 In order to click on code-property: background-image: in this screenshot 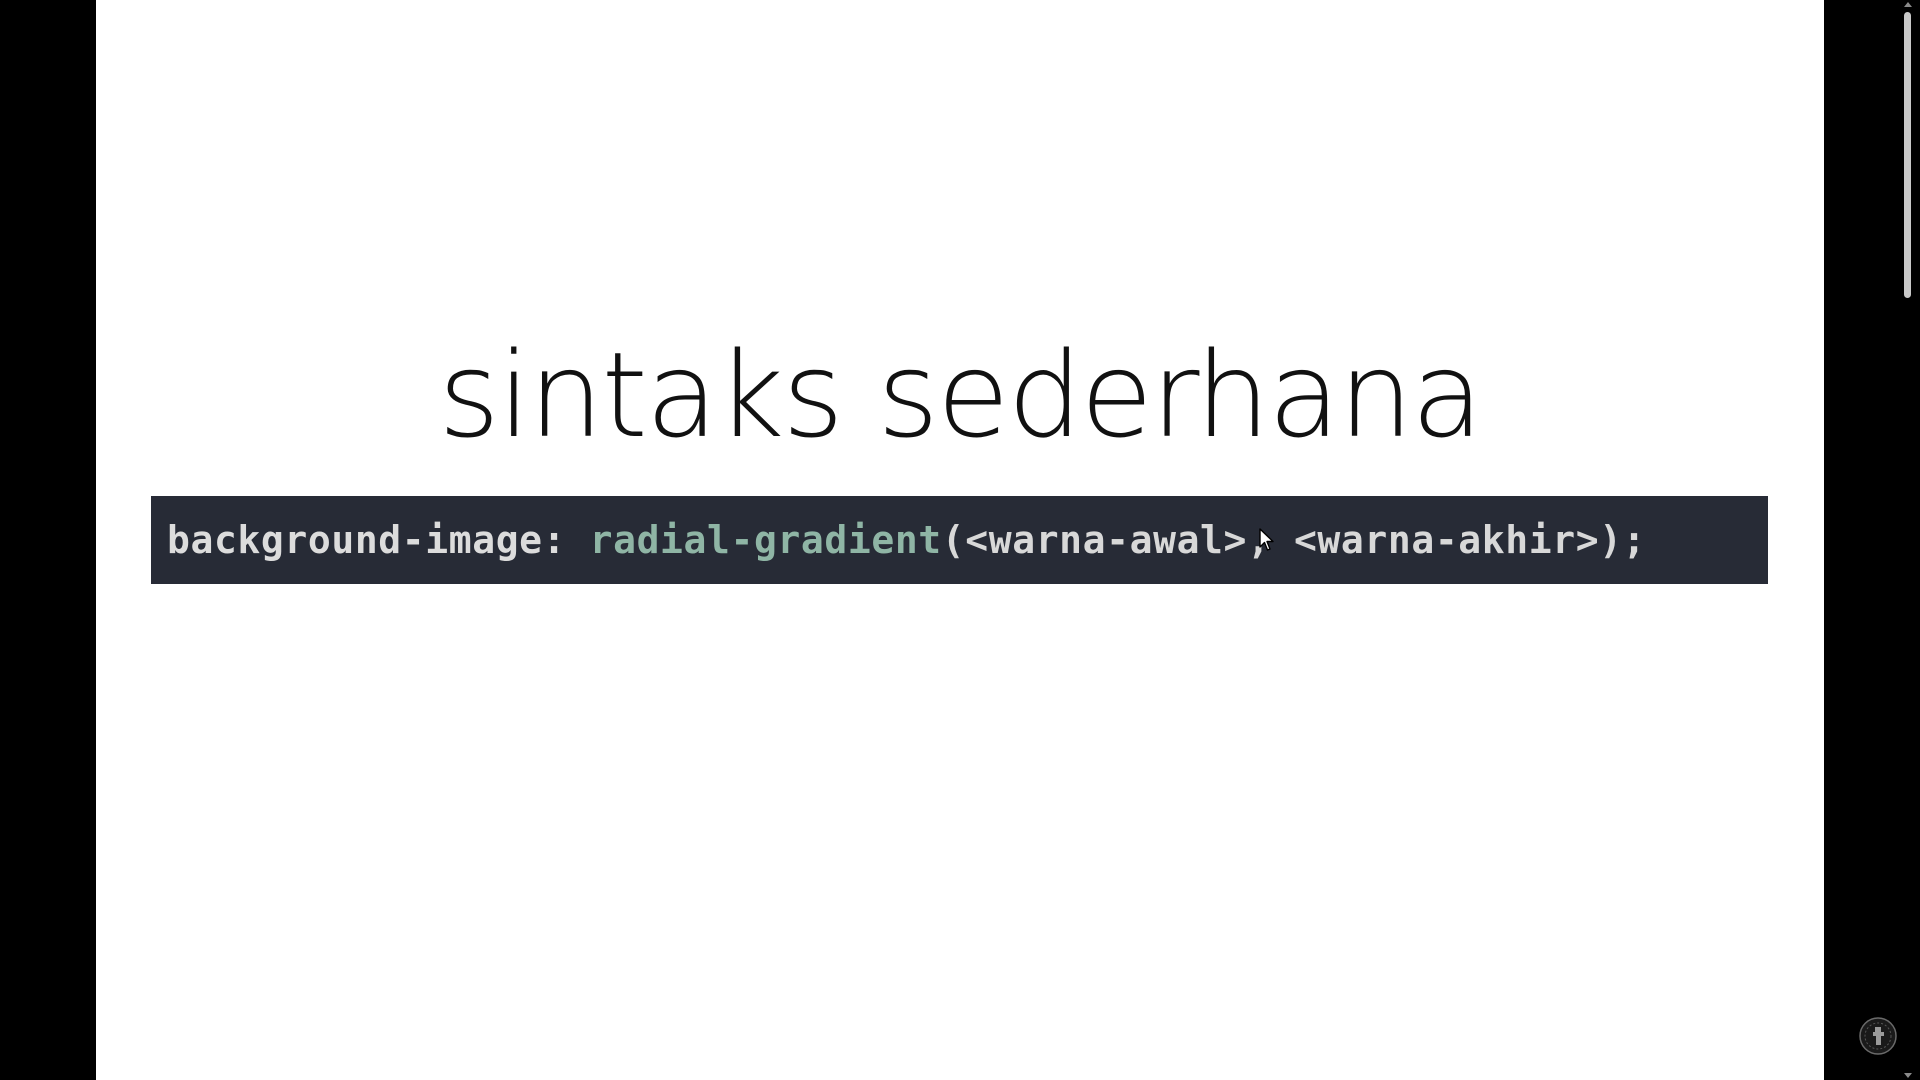, I will do `click(367, 540)`.